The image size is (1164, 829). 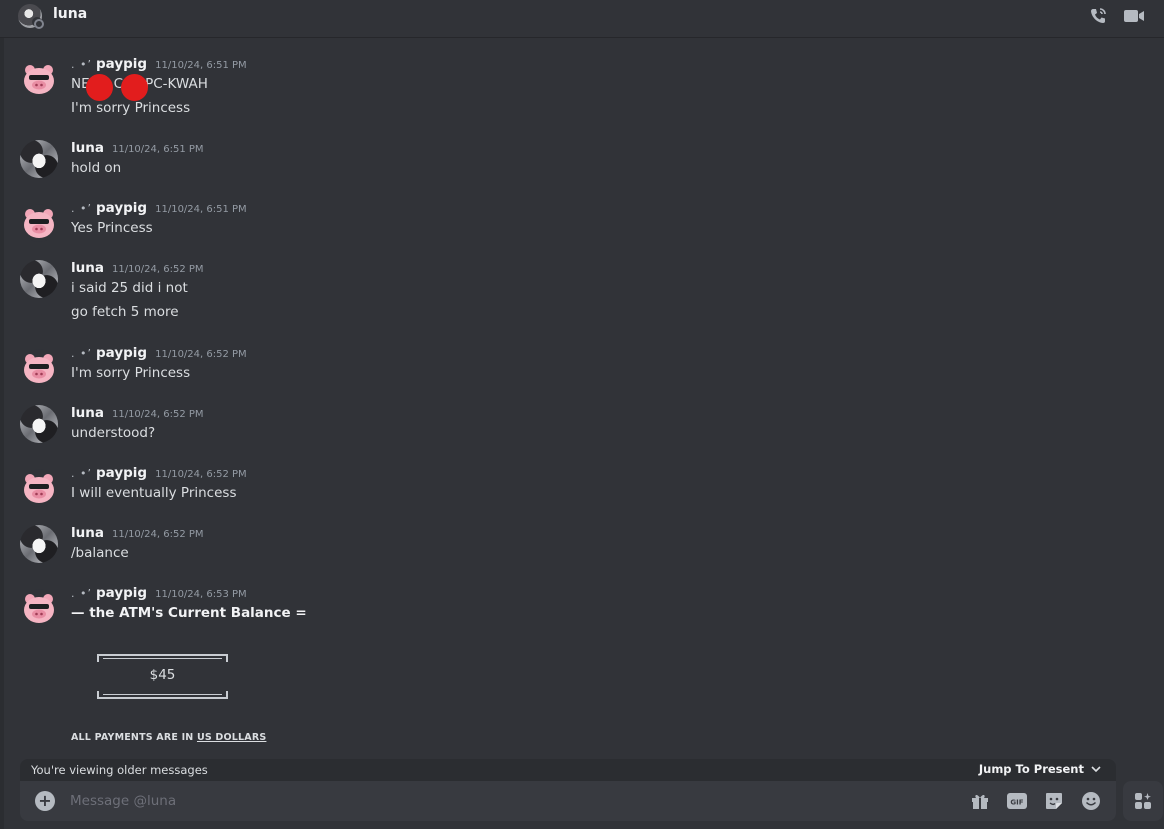 What do you see at coordinates (1091, 801) in the screenshot?
I see `emoji-icon` at bounding box center [1091, 801].